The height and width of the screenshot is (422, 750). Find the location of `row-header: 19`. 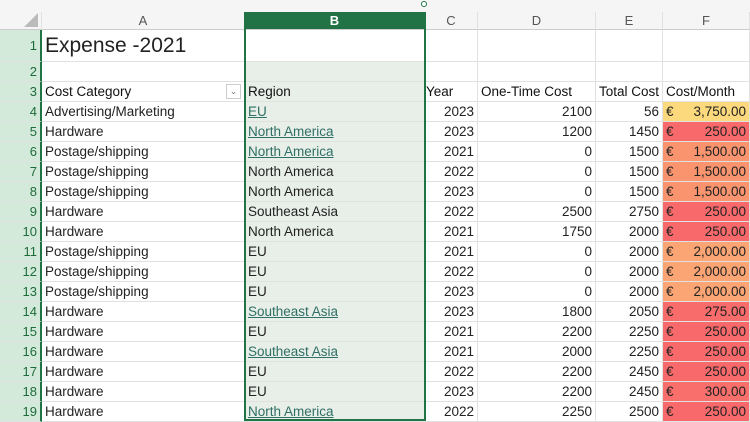

row-header: 19 is located at coordinates (21, 412).